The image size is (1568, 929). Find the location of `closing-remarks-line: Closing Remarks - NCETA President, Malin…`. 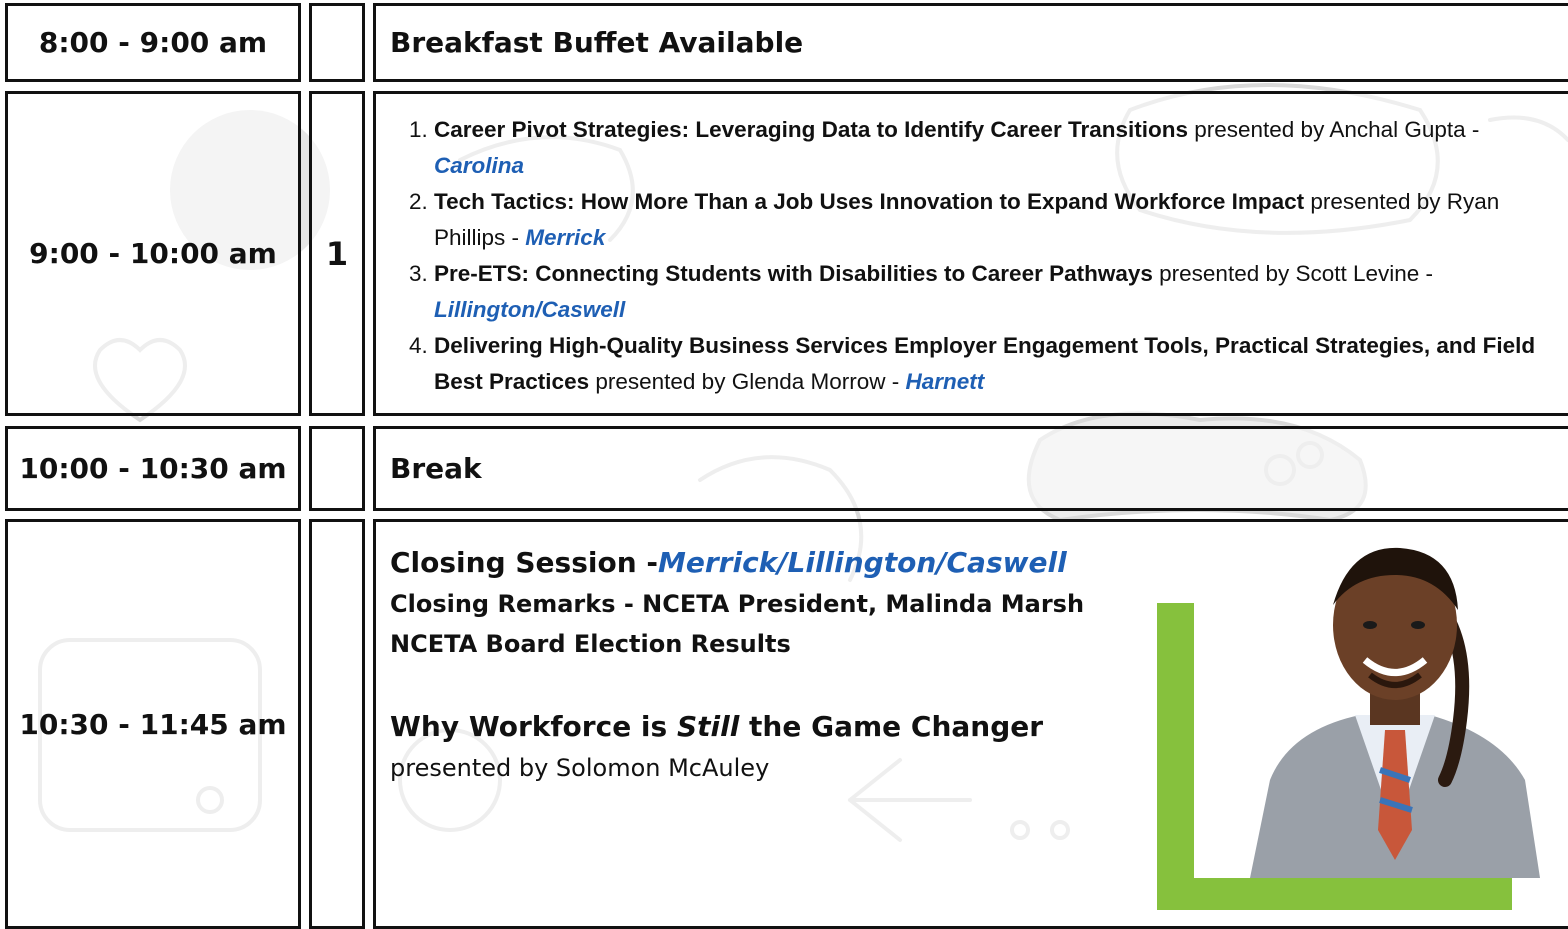

closing-remarks-line: Closing Remarks - NCETA President, Malin… is located at coordinates (737, 604).